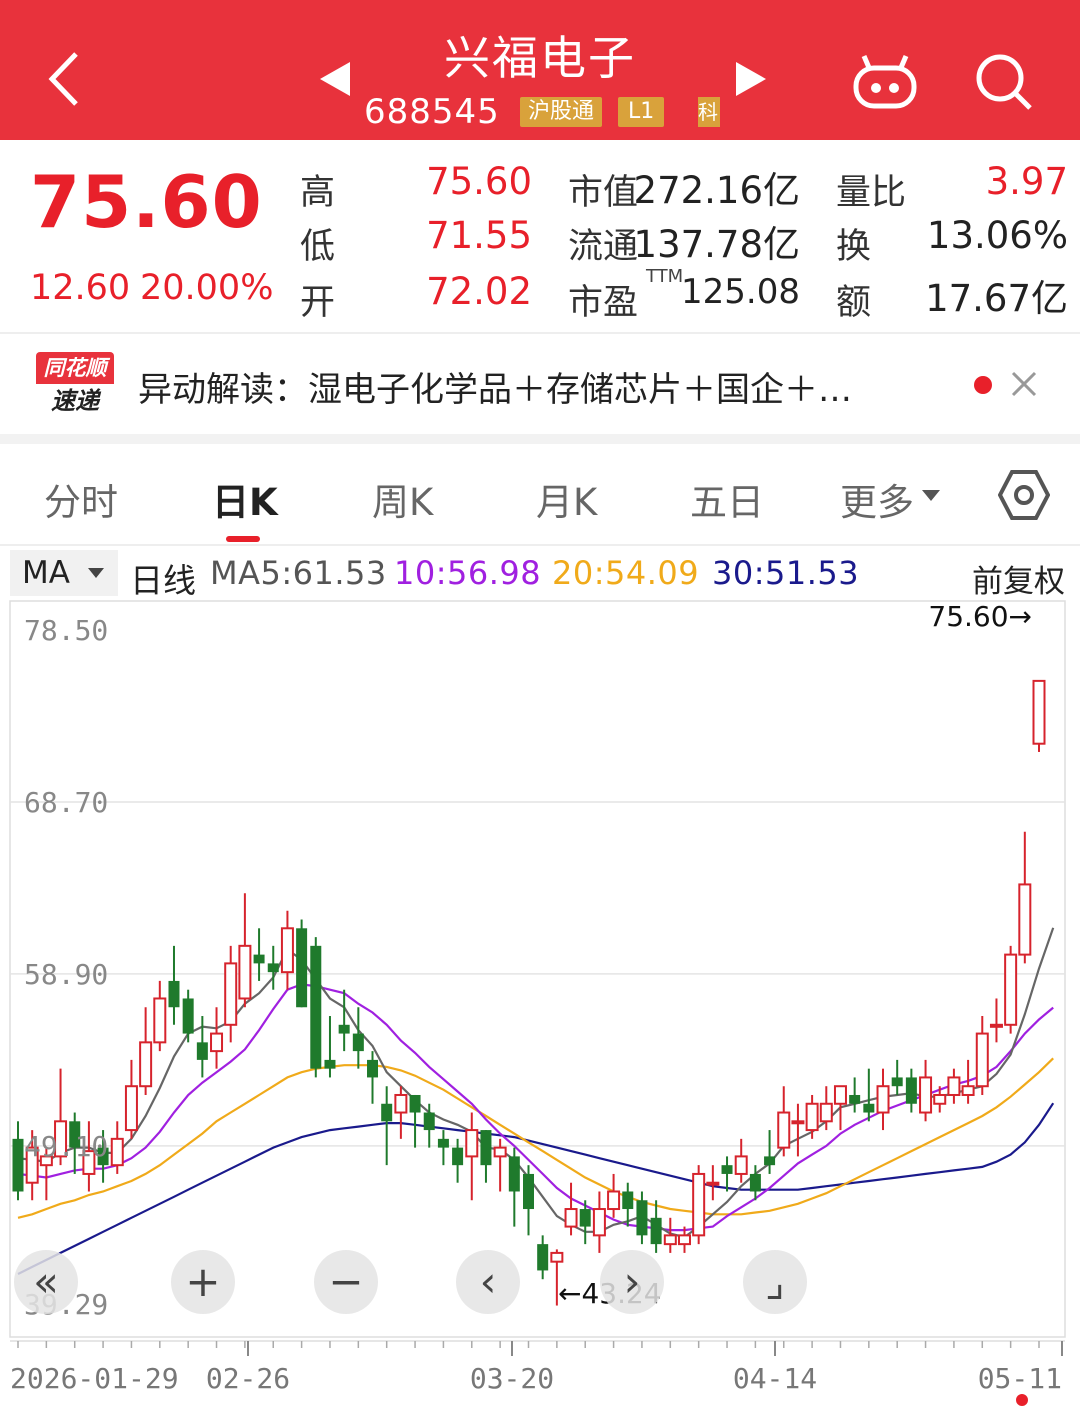 The height and width of the screenshot is (1423, 1080). Describe the element at coordinates (751, 79) in the screenshot. I see `next-stock-icon` at that location.